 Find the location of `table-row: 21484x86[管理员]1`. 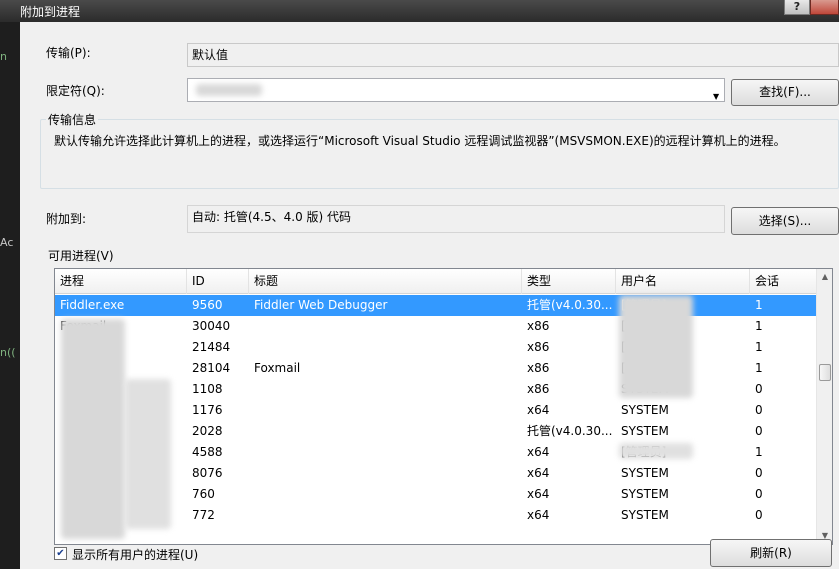

table-row: 21484x86[管理员]1 is located at coordinates (436, 347).